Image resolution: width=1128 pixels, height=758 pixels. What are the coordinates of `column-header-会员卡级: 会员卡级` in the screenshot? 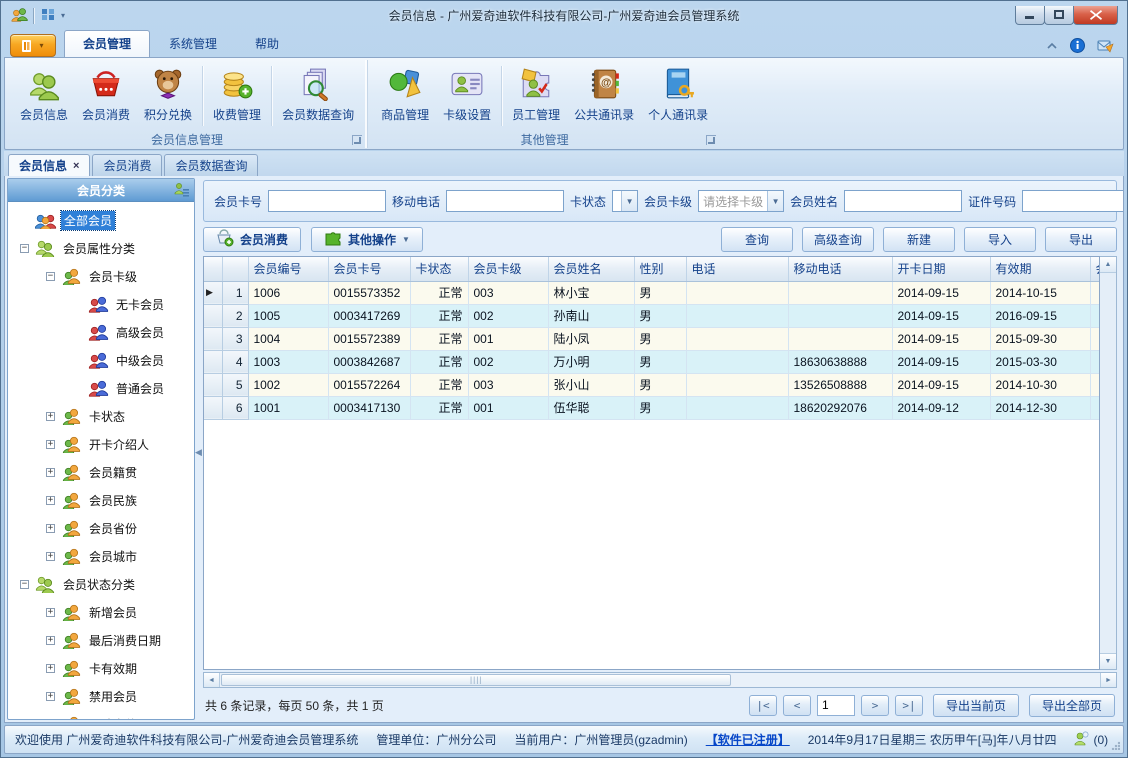 It's located at (508, 269).